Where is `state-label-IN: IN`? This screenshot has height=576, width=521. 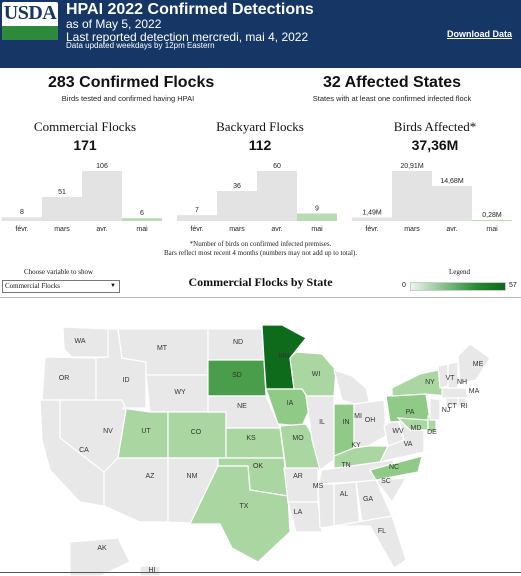
state-label-IN: IN is located at coordinates (346, 422).